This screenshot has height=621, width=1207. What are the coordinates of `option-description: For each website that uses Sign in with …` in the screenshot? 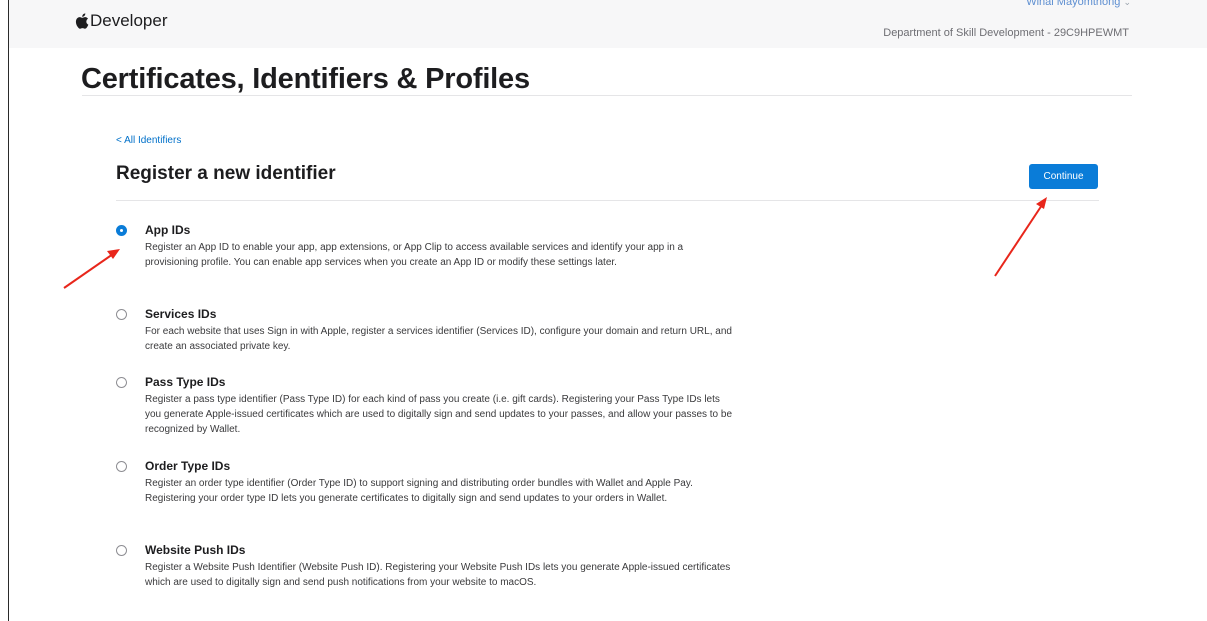 It's located at (438, 339).